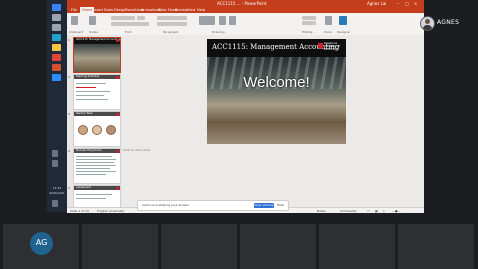  Describe the element at coordinates (97, 58) in the screenshot. I see `thumbnail-image` at that location.